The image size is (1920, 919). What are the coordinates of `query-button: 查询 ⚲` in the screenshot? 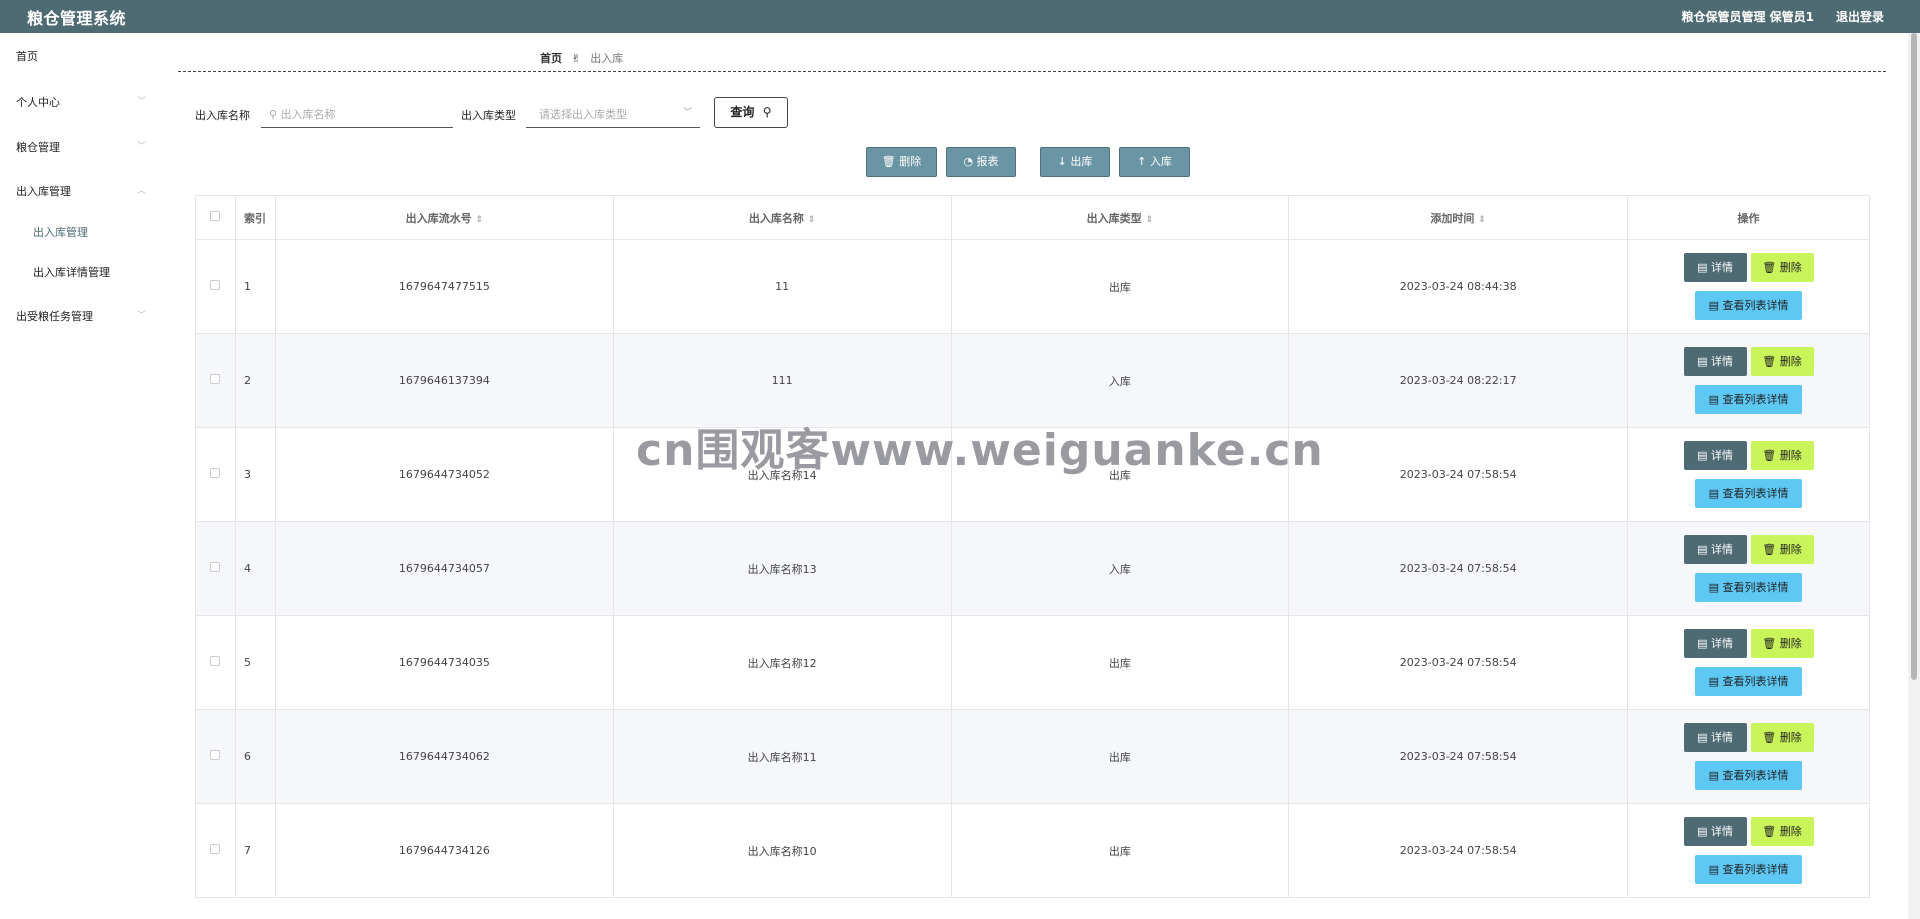 It's located at (751, 112).